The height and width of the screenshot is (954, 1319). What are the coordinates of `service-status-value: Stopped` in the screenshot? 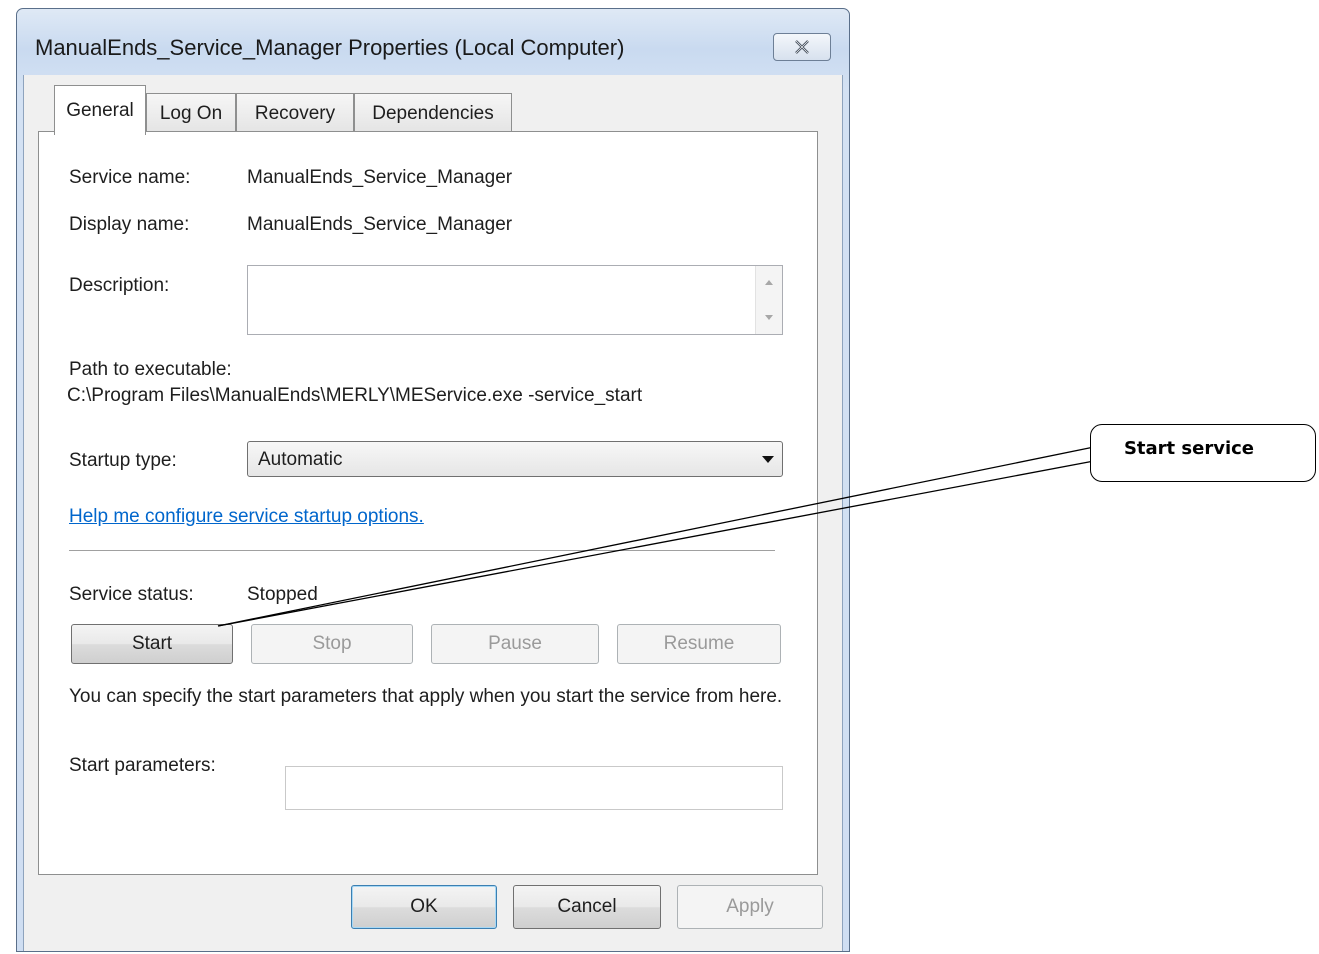 It's located at (282, 594).